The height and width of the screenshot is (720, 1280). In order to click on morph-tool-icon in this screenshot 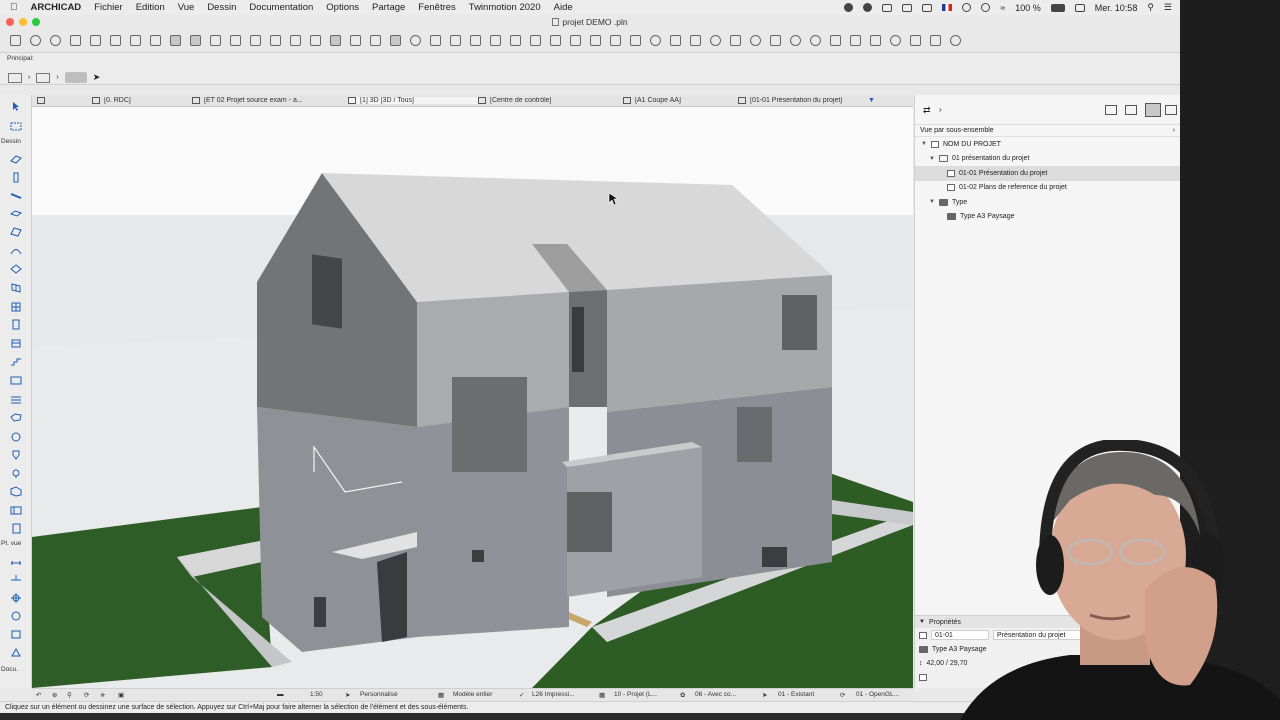, I will do `click(16, 436)`.